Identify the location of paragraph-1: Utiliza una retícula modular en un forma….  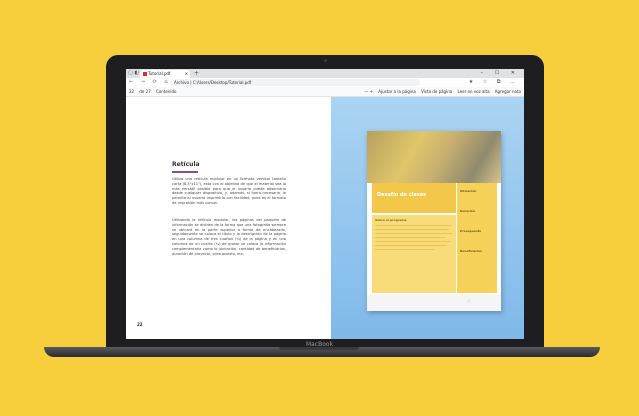
(229, 191).